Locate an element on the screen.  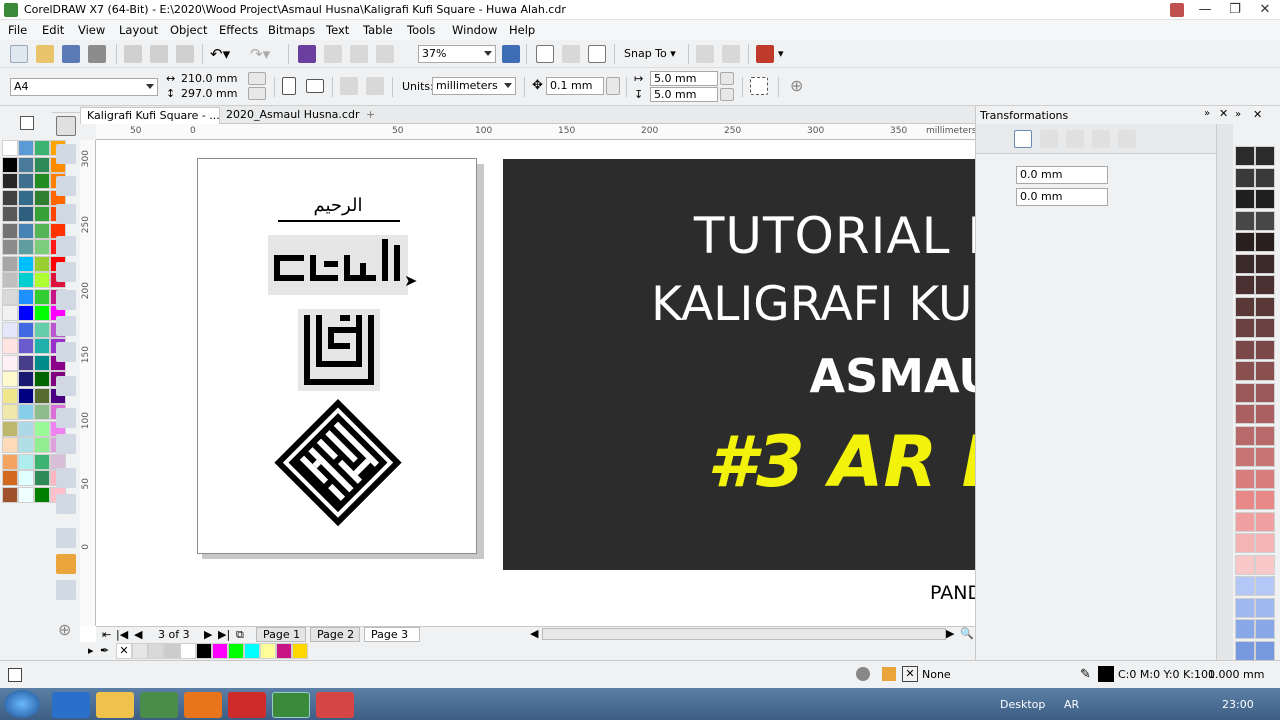
maximize-button: ❐ is located at coordinates (1235, 10).